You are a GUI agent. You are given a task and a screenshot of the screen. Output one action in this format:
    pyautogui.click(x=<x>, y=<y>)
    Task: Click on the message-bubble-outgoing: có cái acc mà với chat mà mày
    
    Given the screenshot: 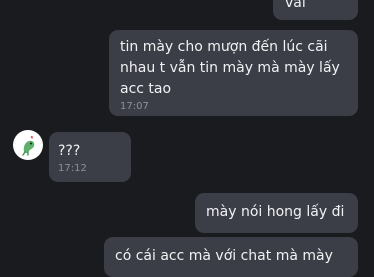 What is the action you would take?
    pyautogui.click(x=231, y=257)
    